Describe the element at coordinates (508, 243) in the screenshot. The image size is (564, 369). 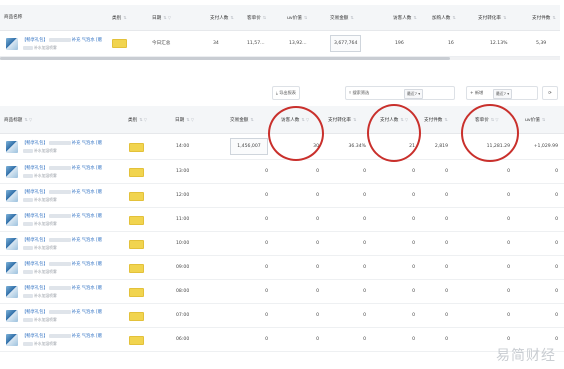
I see `row-unit-price: 0` at that location.